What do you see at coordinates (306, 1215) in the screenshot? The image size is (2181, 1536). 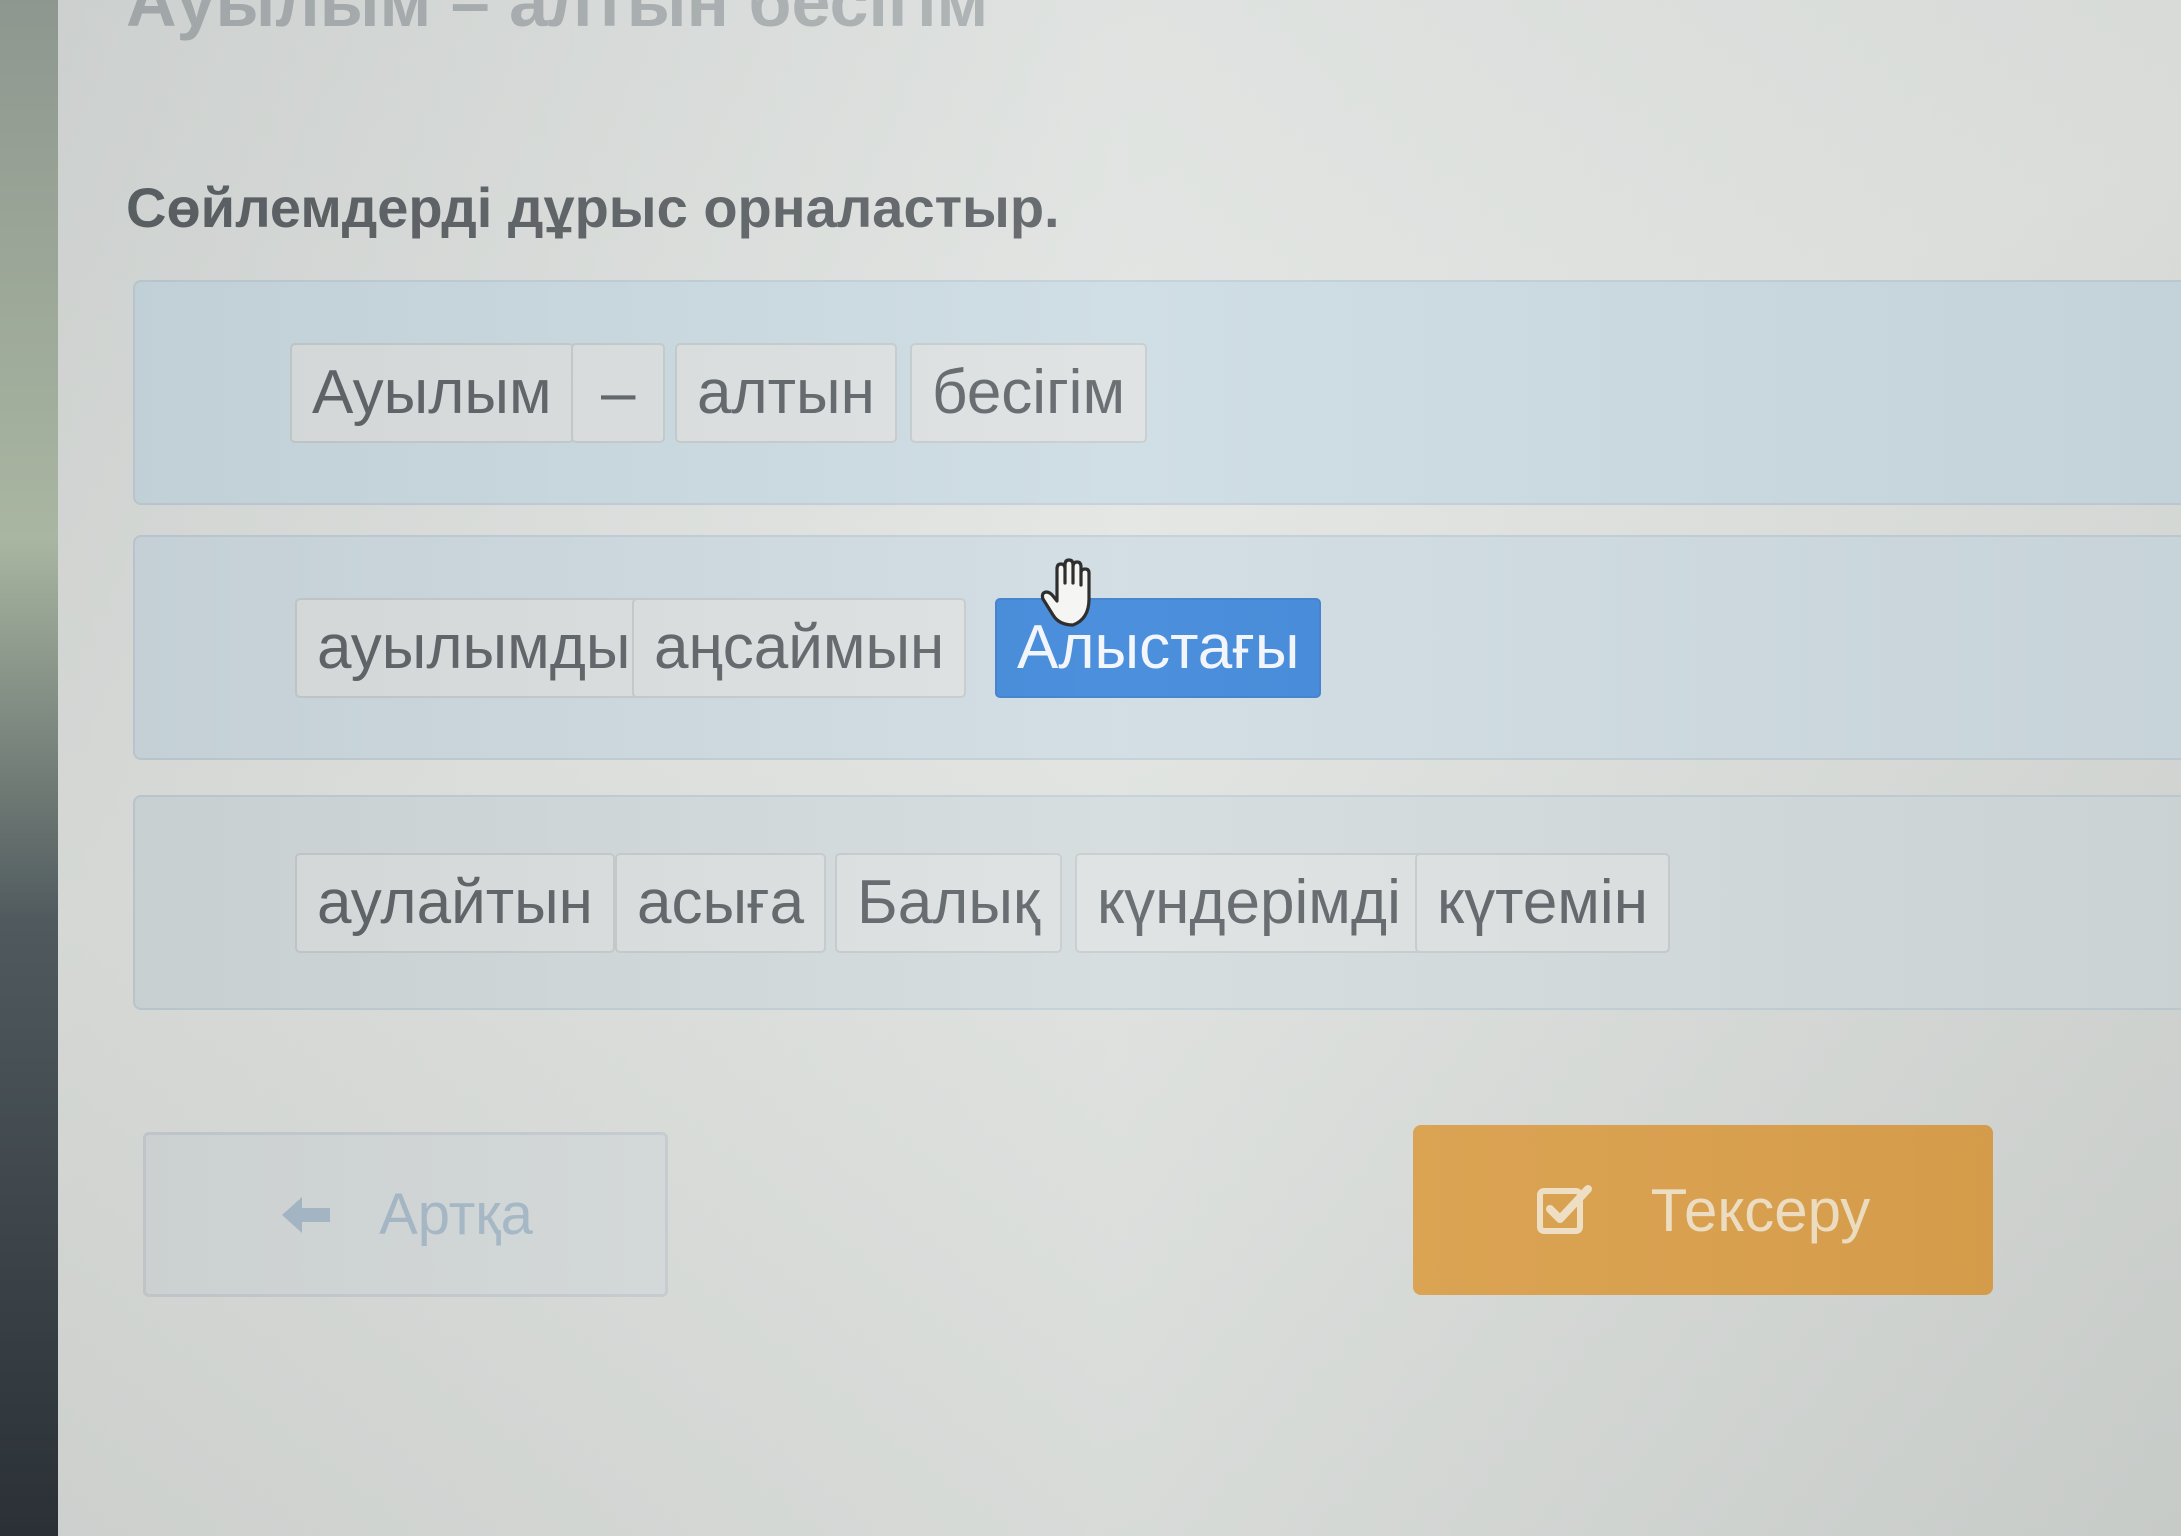 I see `arrow-left-icon` at bounding box center [306, 1215].